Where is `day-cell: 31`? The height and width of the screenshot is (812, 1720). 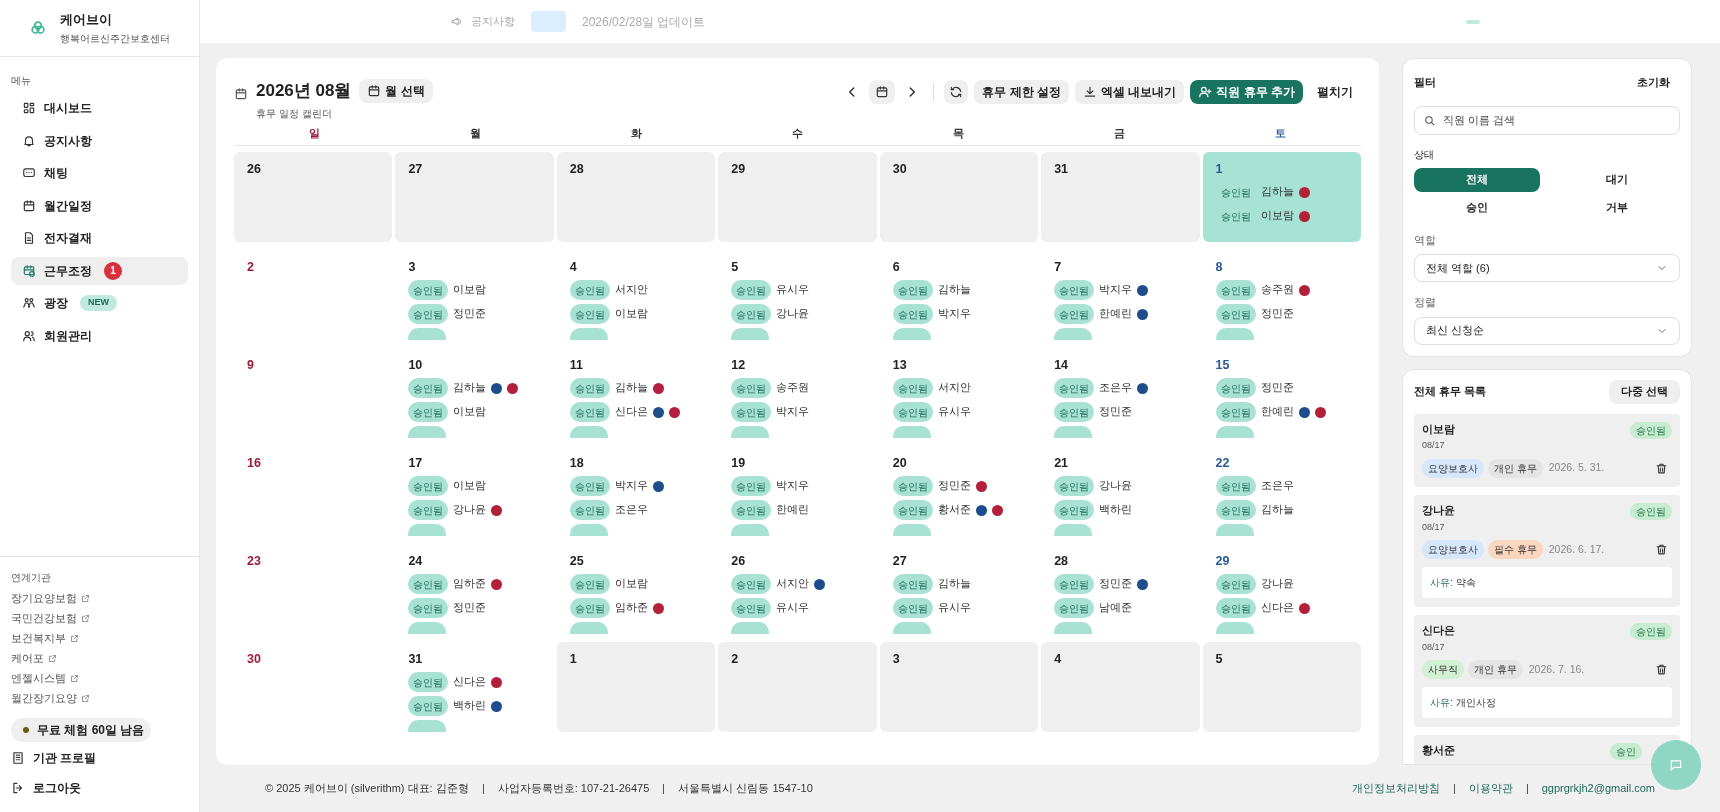
day-cell: 31 is located at coordinates (1120, 197).